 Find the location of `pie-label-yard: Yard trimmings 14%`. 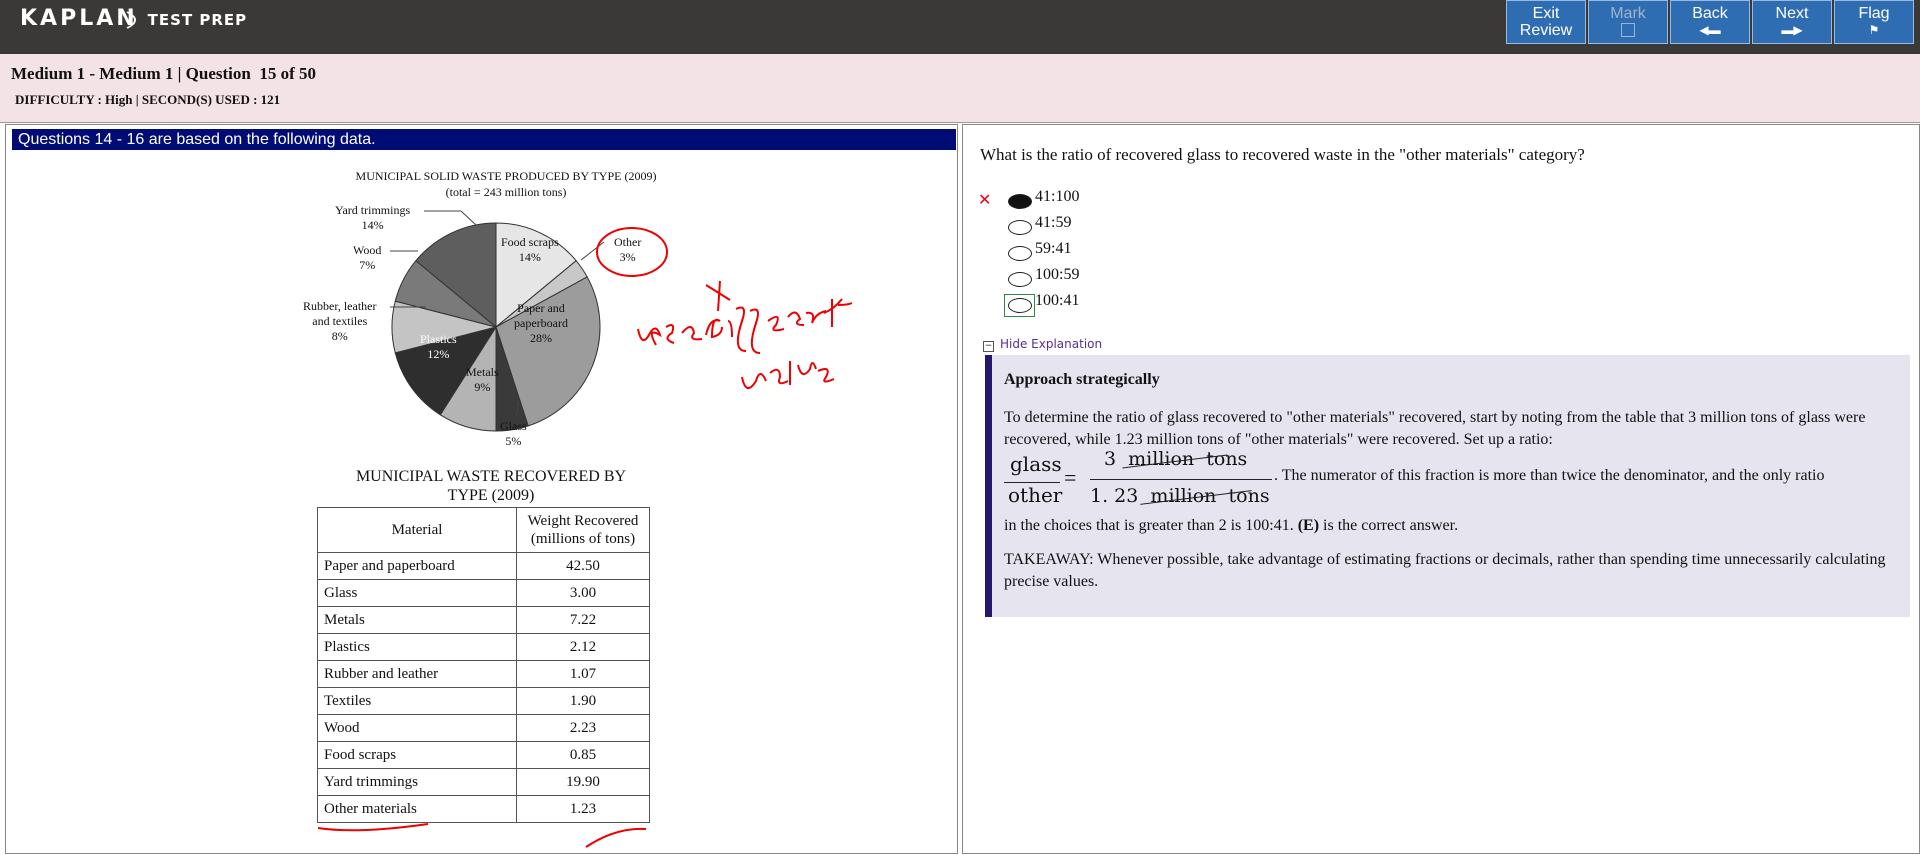

pie-label-yard: Yard trimmings 14% is located at coordinates (373, 217).